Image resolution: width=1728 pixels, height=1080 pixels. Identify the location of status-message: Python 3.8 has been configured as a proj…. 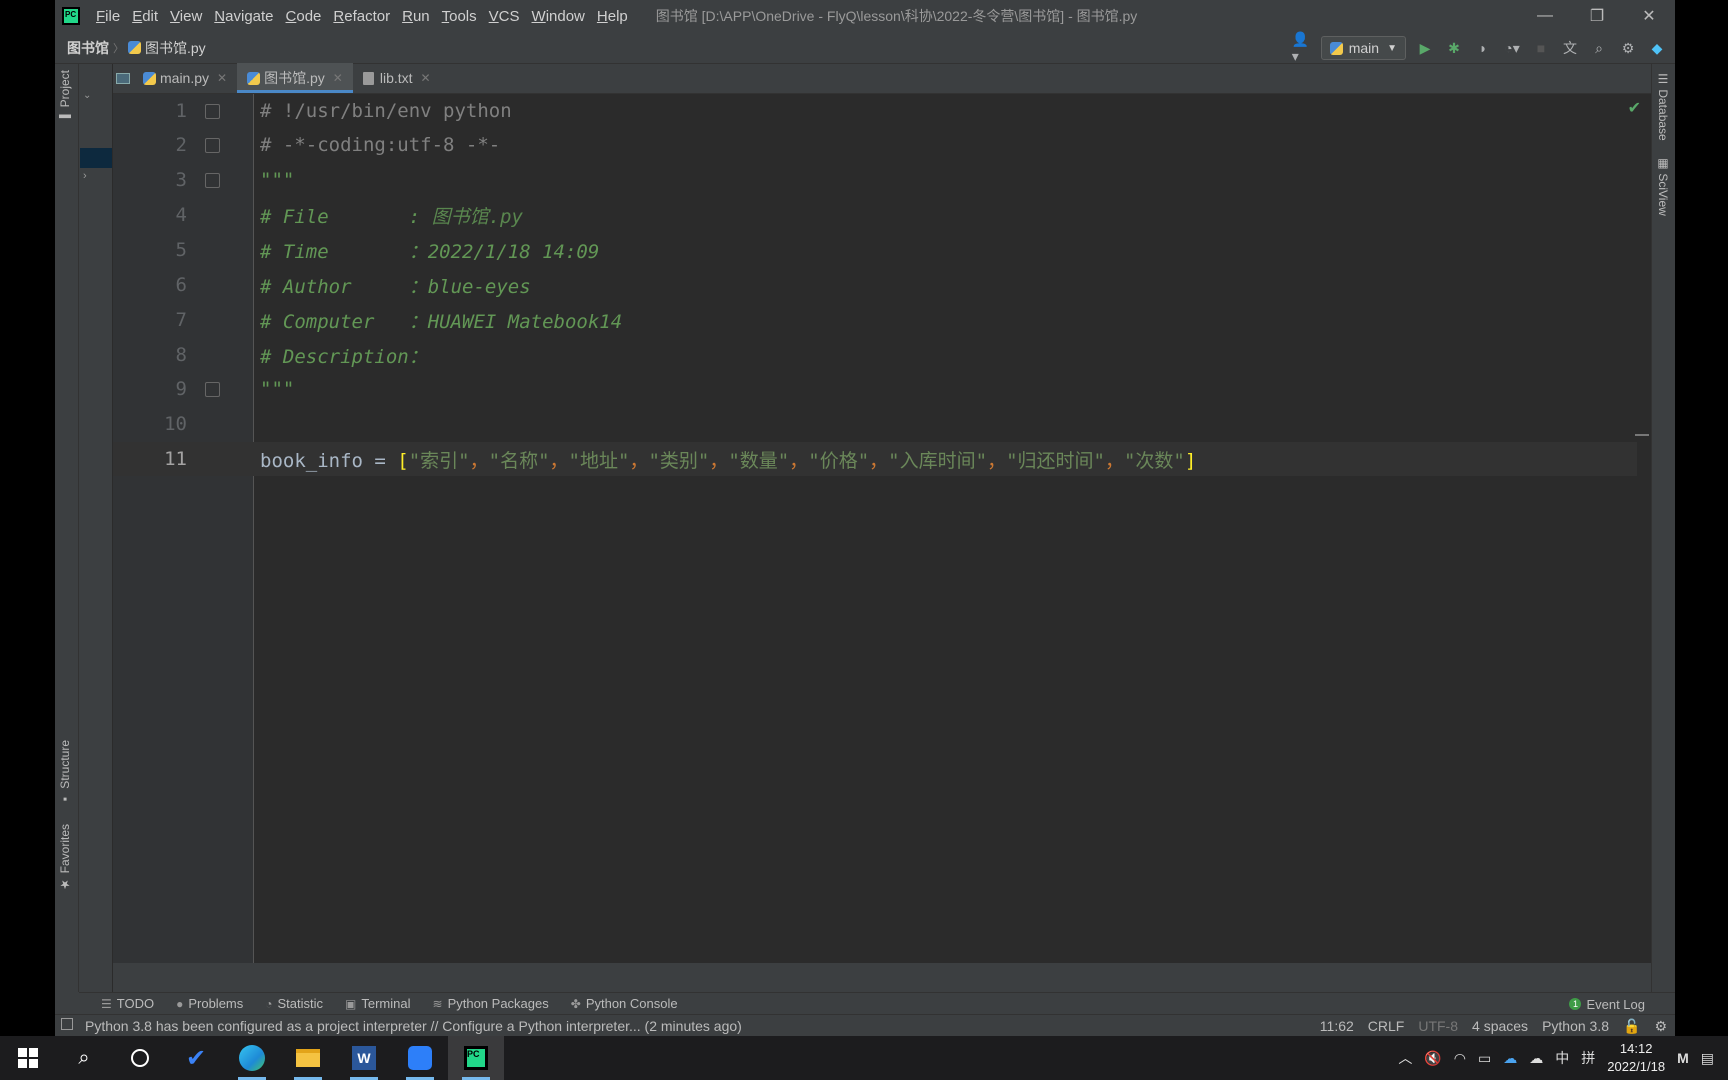
(413, 1026).